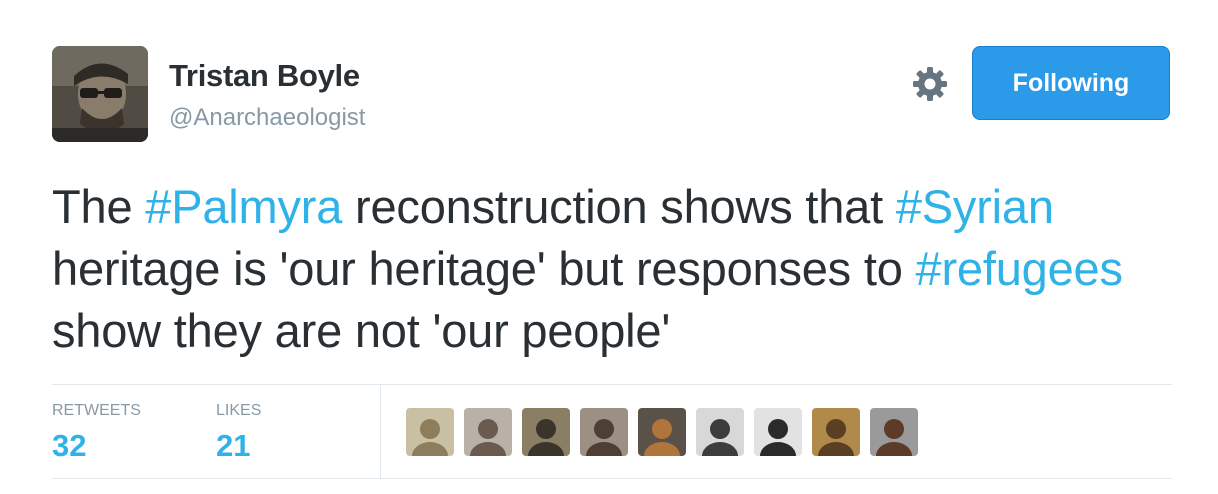  Describe the element at coordinates (243, 206) in the screenshot. I see `hashtag-link: #Palmyra` at that location.